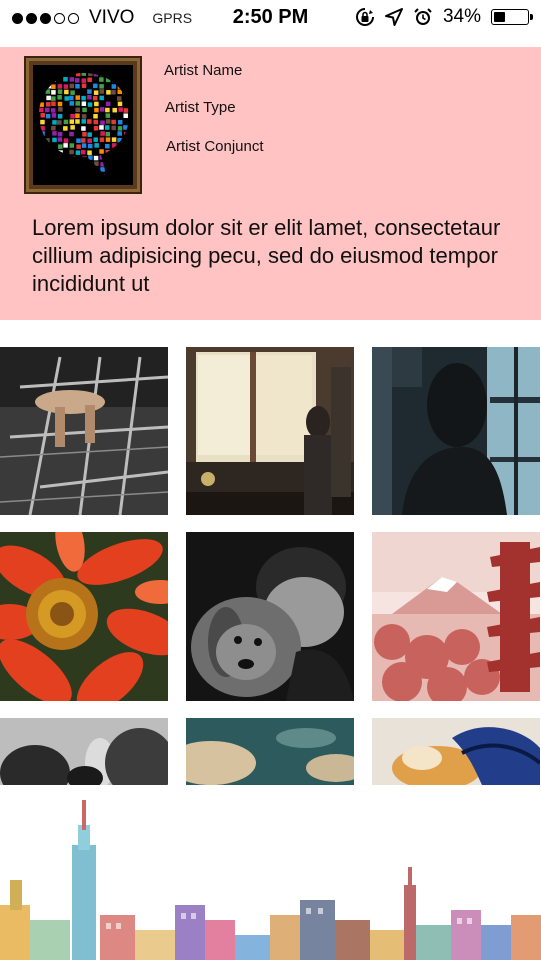 The height and width of the screenshot is (960, 541). I want to click on gallery-photo-woman-window, so click(270, 431).